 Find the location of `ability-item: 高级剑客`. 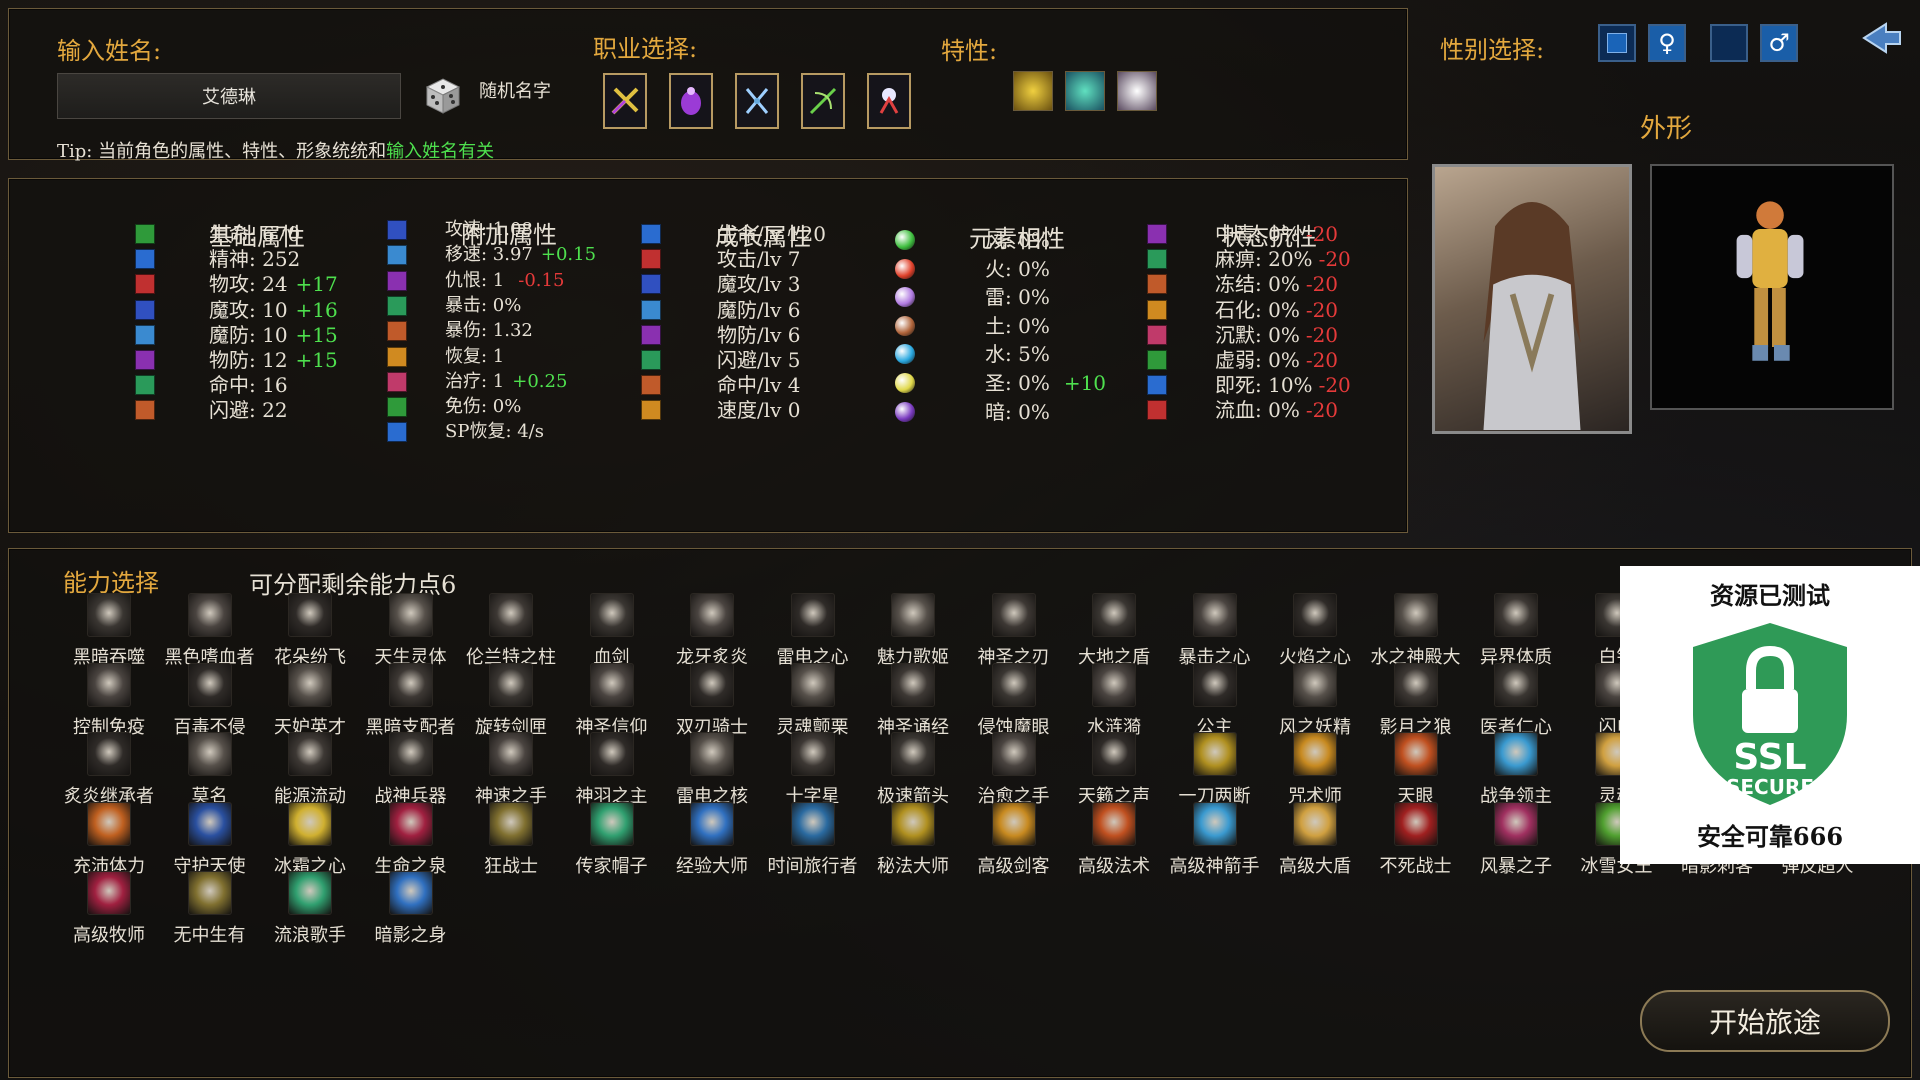

ability-item: 高级剑客 is located at coordinates (1014, 839).